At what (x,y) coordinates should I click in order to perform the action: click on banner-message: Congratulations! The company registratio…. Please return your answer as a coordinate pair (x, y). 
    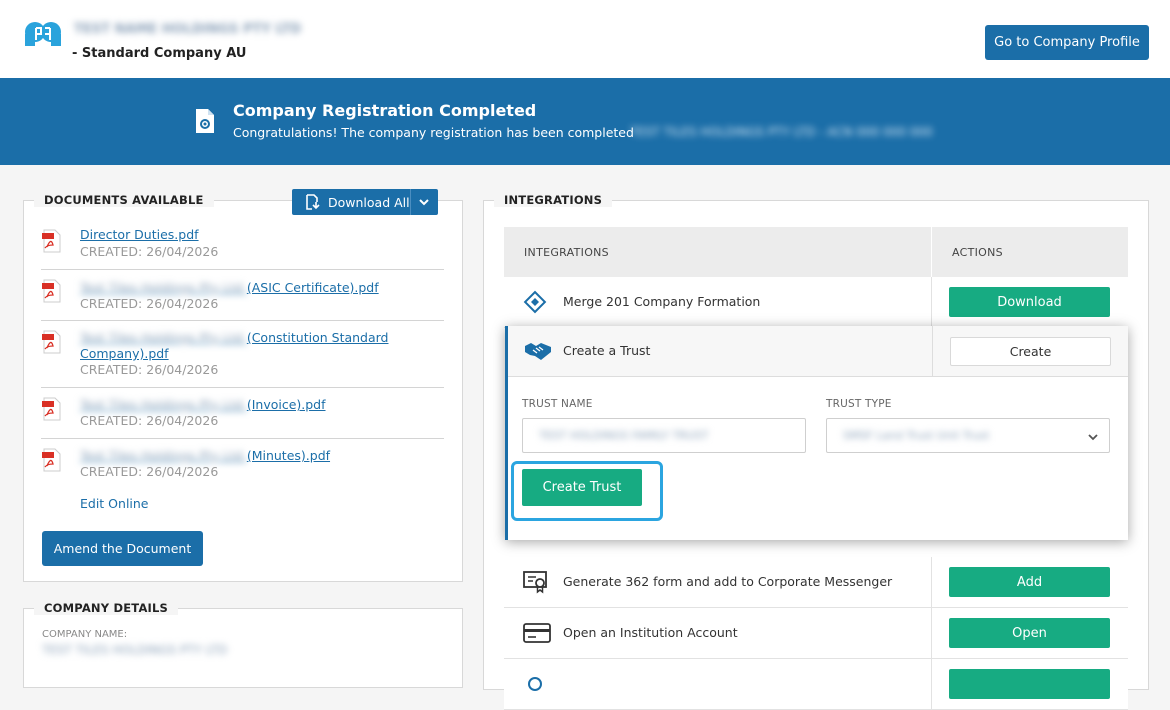
    Looking at the image, I should click on (433, 132).